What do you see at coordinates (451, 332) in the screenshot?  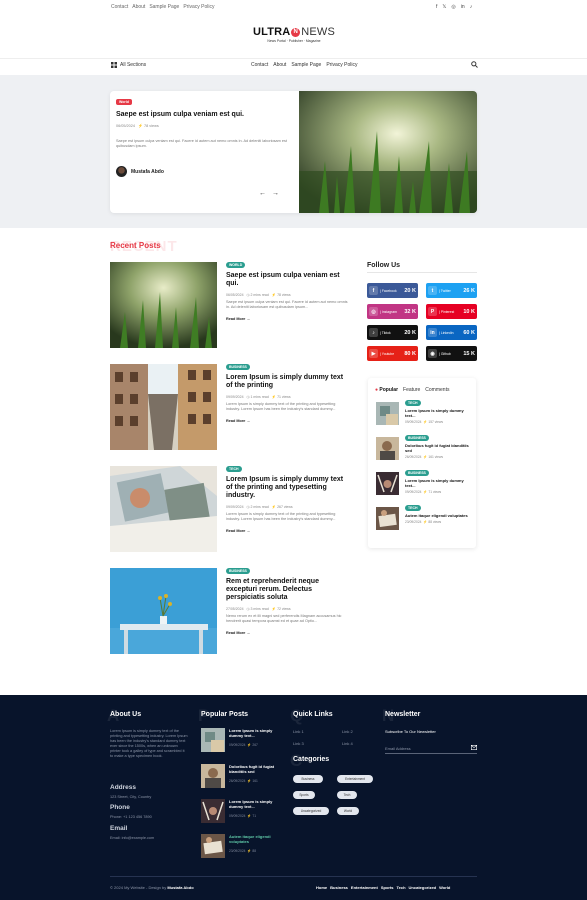 I see `follow-button: in | Linkedin 60 K` at bounding box center [451, 332].